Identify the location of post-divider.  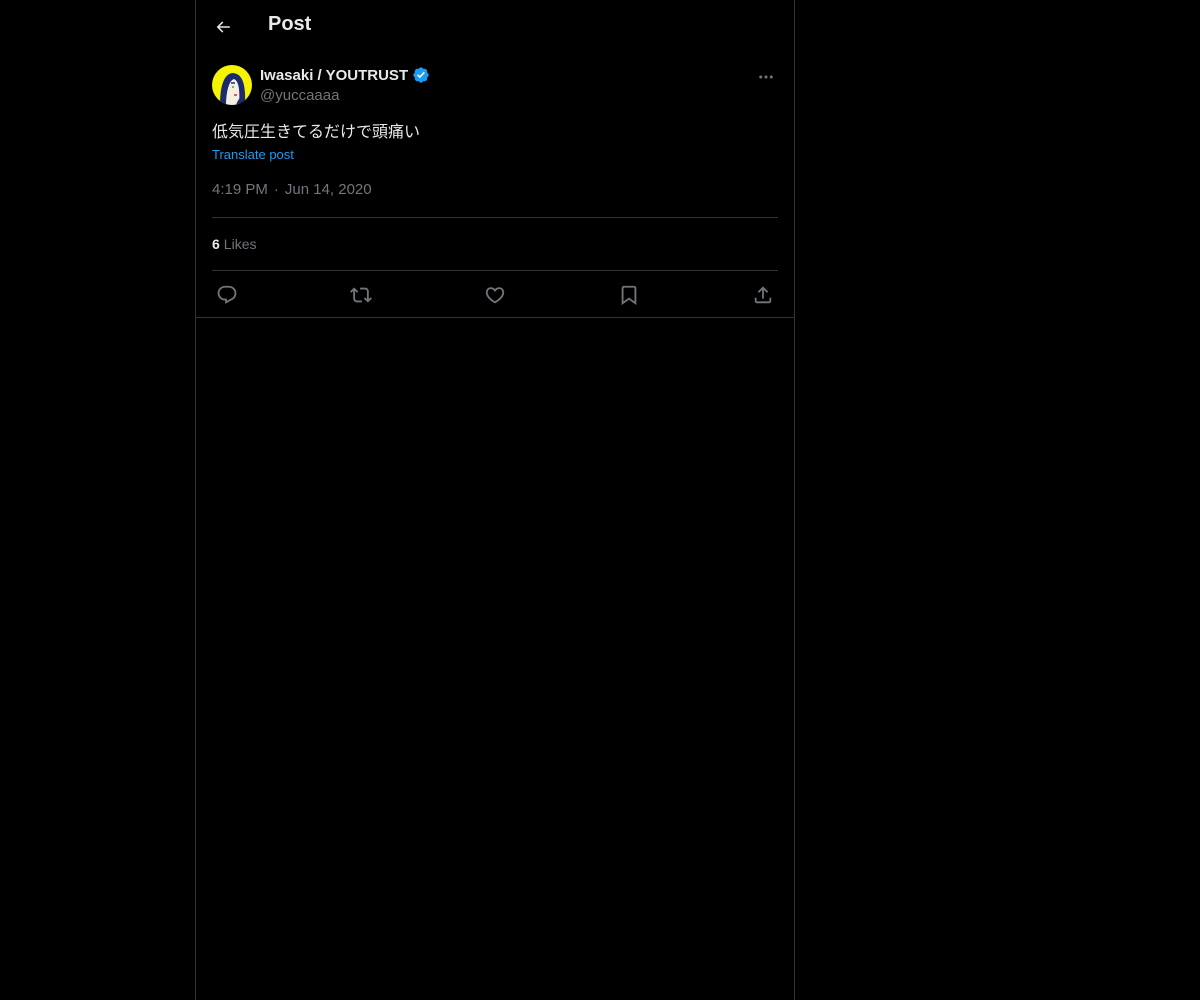
(495, 317).